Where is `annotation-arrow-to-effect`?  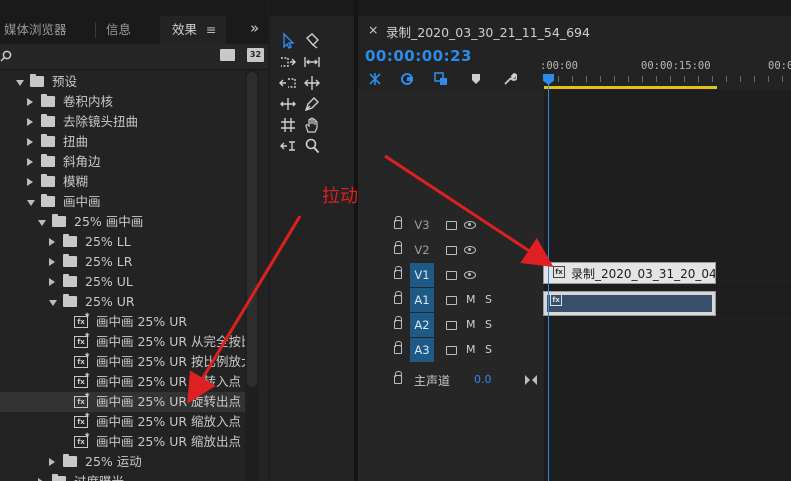 annotation-arrow-to-effect is located at coordinates (244, 309).